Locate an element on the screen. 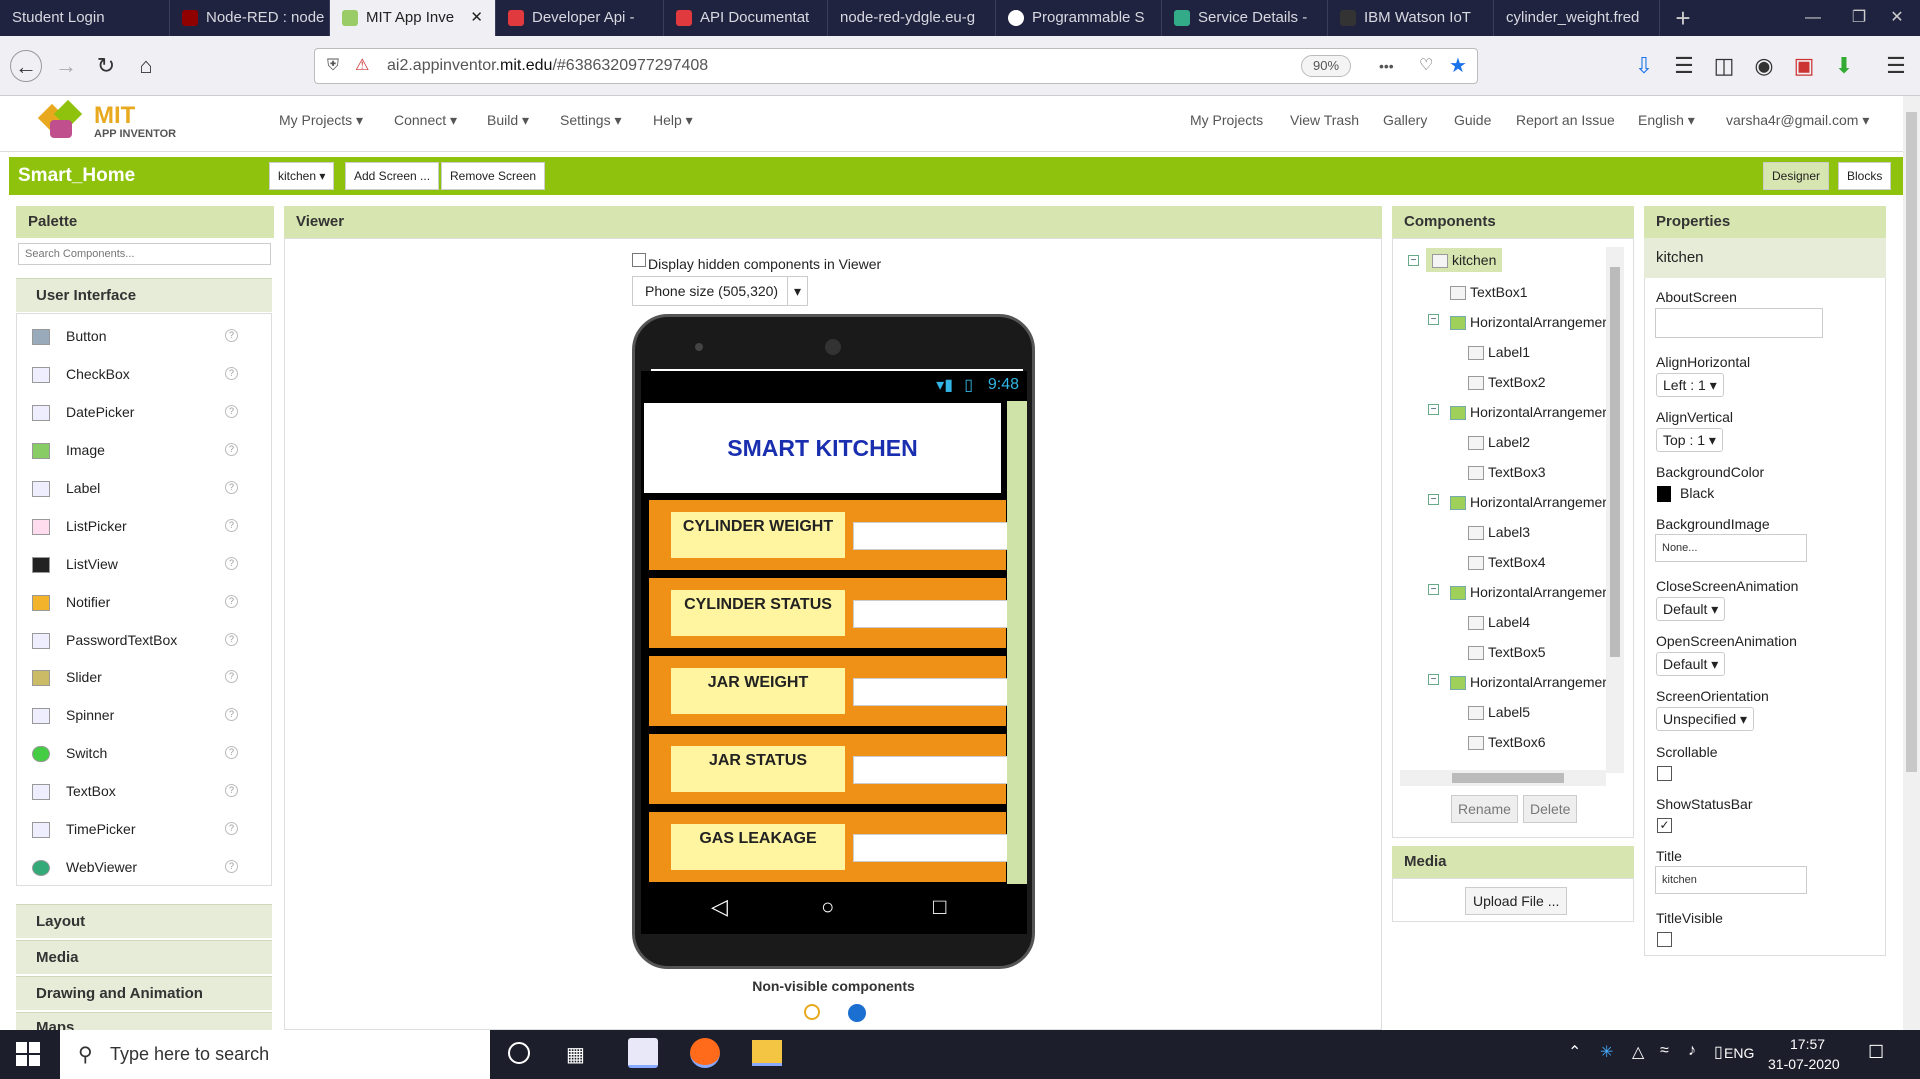 The width and height of the screenshot is (1920, 1079). notification-center-icon: ☐ is located at coordinates (1876, 1052).